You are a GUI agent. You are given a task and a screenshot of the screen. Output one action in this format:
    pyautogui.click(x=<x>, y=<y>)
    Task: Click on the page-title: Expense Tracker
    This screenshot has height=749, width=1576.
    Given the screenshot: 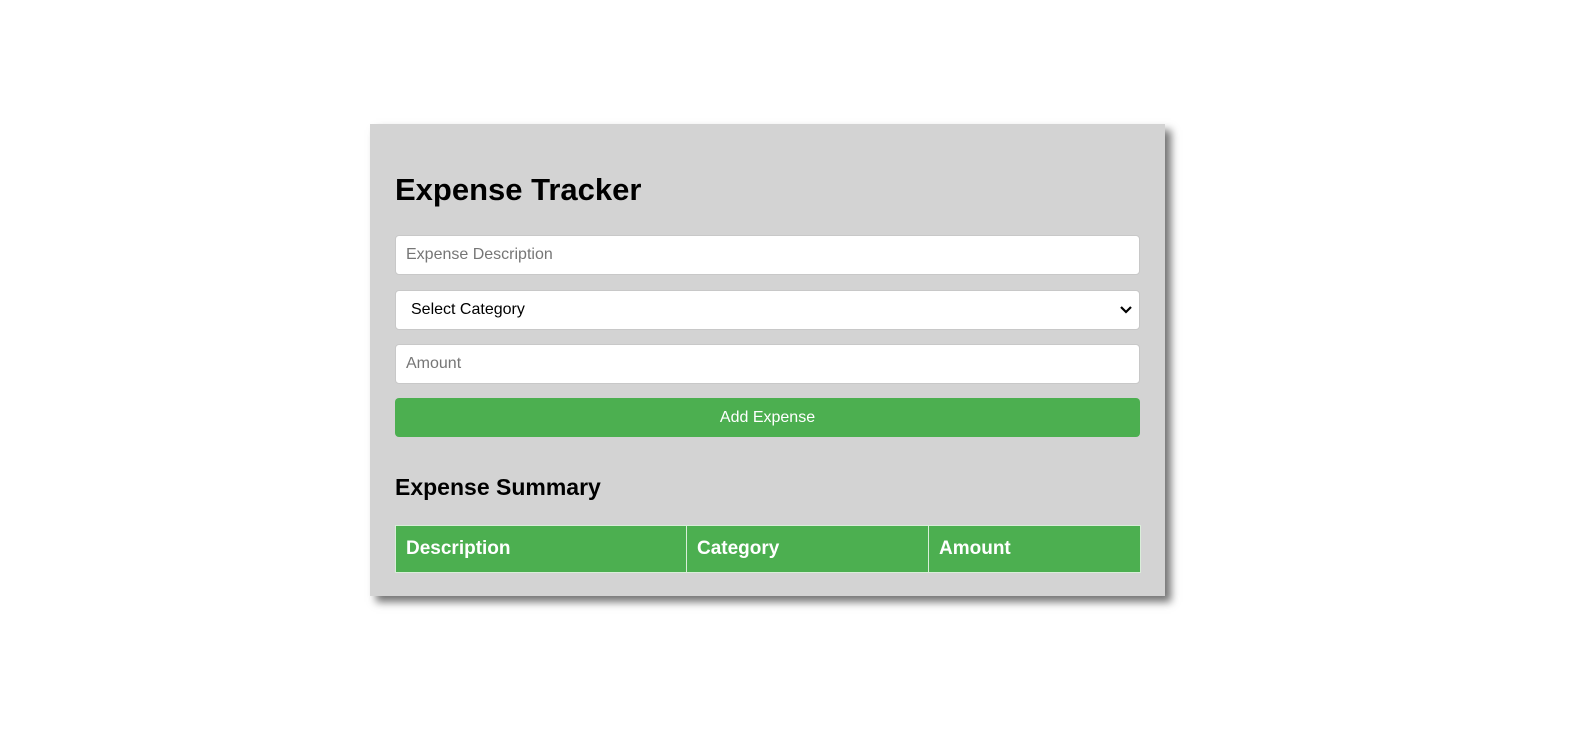 What is the action you would take?
    pyautogui.click(x=518, y=189)
    